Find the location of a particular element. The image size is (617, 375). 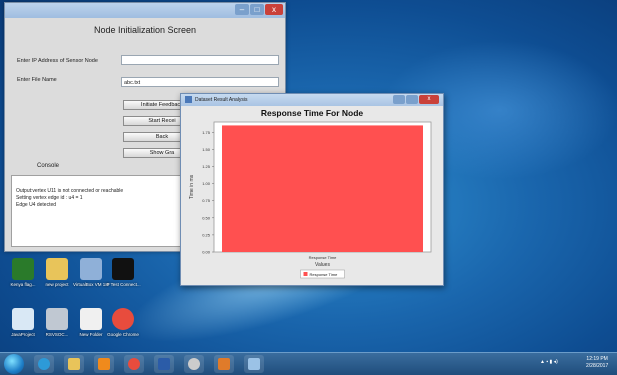

clock: 12:19 PM 2/28/2017 is located at coordinates (597, 363).